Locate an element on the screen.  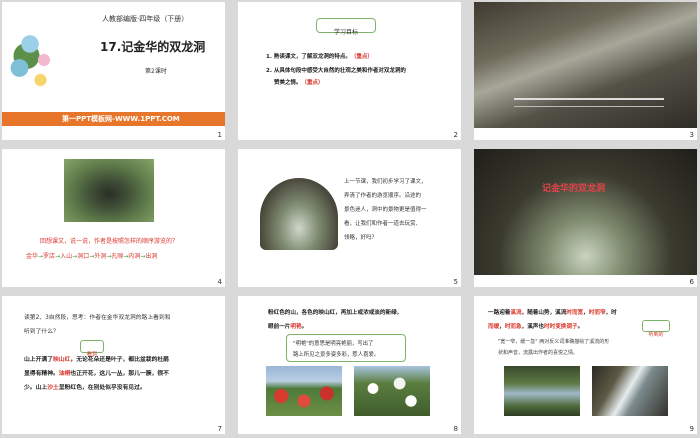
goal-2-line-2: 赞美之情。（重点） is located at coordinates (299, 82).